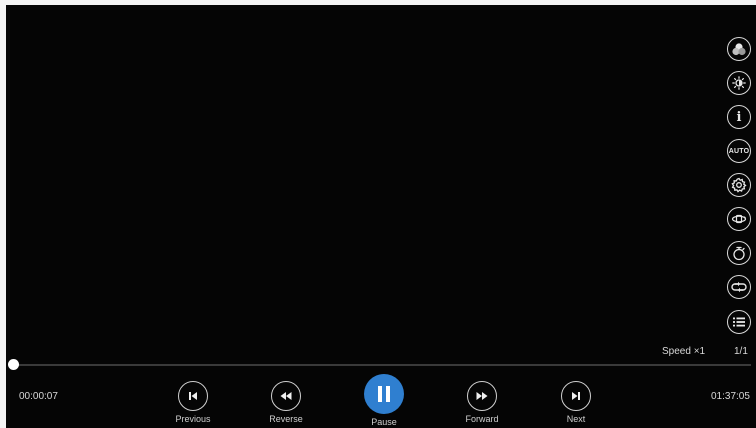 The width and height of the screenshot is (756, 428). What do you see at coordinates (384, 394) in the screenshot?
I see `pause-icon` at bounding box center [384, 394].